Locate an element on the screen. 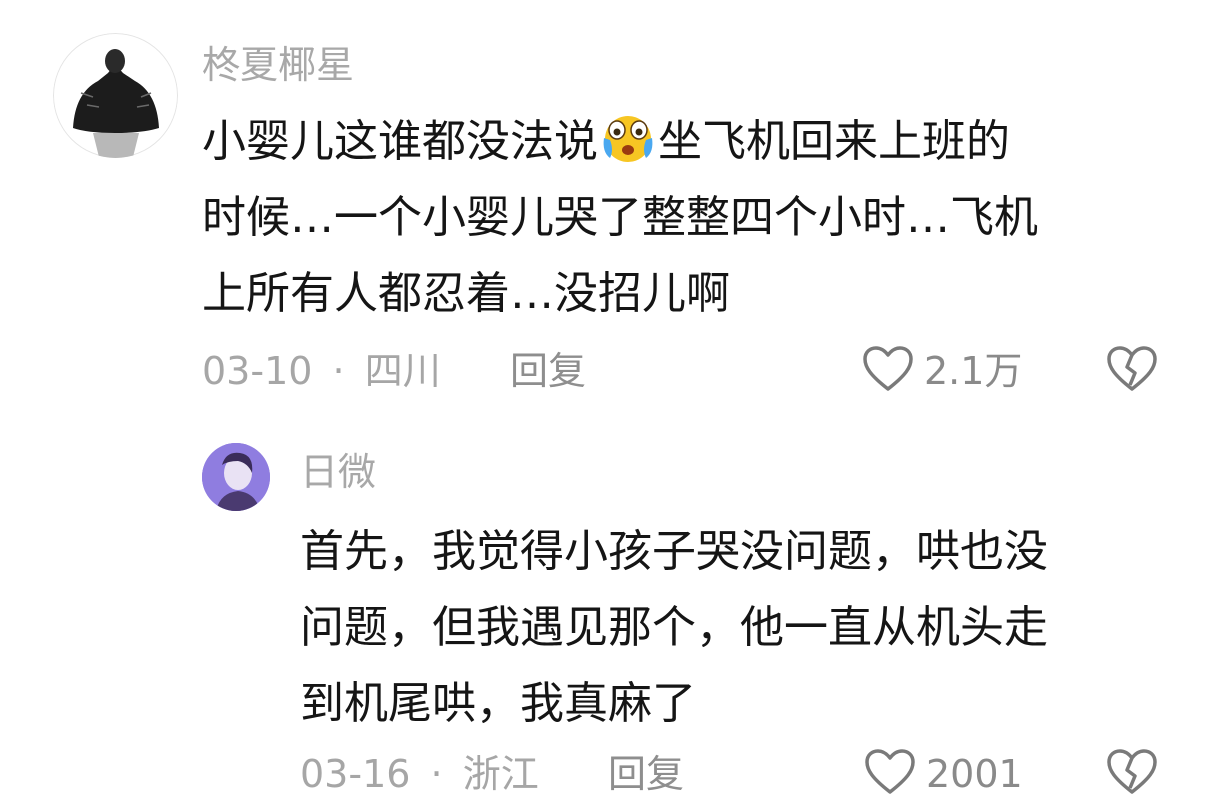 The width and height of the screenshot is (1224, 812). username: 柊夏椰星 is located at coordinates (278, 65).